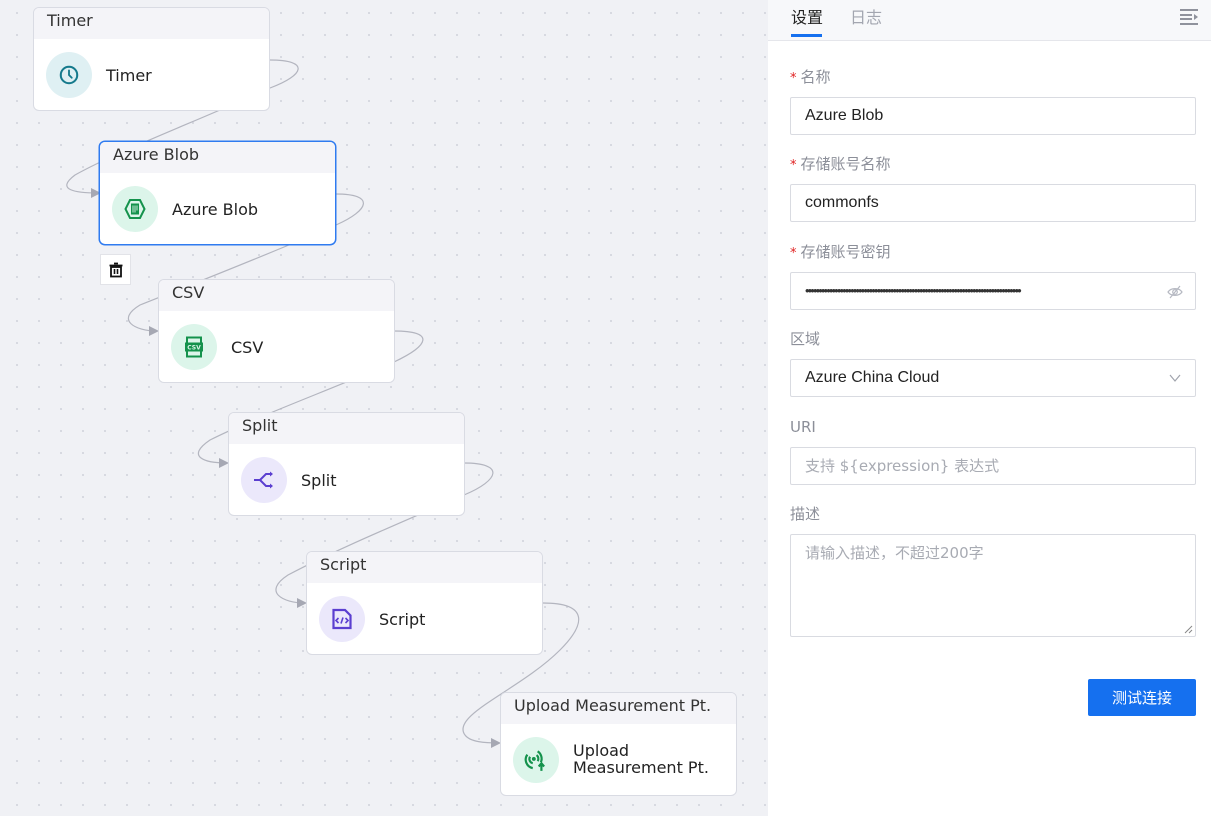 The width and height of the screenshot is (1211, 816). I want to click on node-label: Upload Measurement Pt., so click(641, 759).